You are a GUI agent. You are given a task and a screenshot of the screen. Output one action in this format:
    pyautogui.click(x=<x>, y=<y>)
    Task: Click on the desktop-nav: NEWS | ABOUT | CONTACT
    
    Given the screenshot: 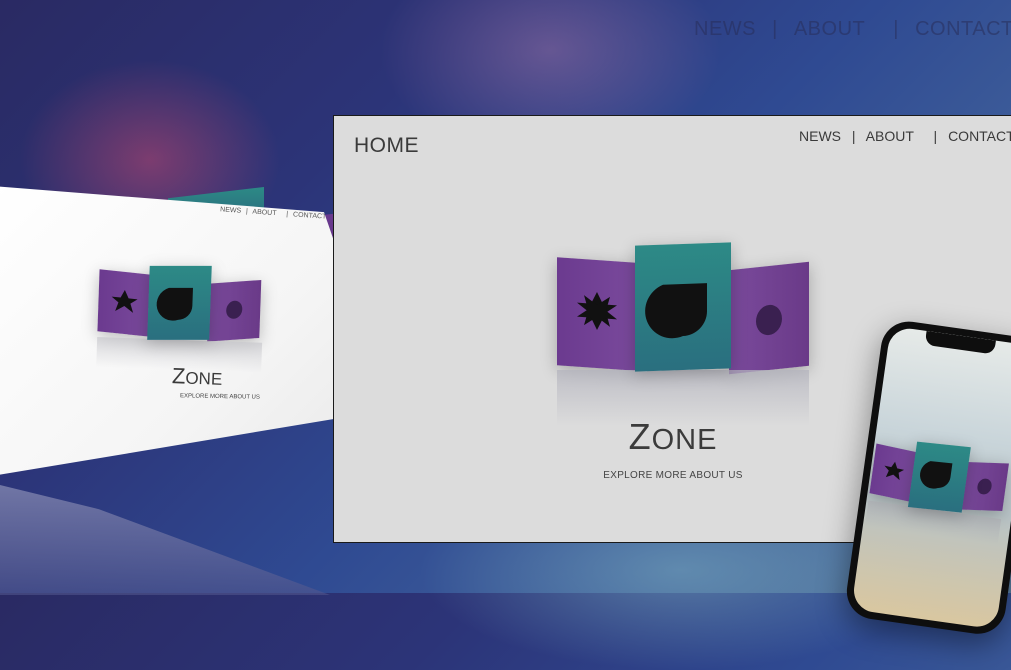 What is the action you would take?
    pyautogui.click(x=905, y=136)
    